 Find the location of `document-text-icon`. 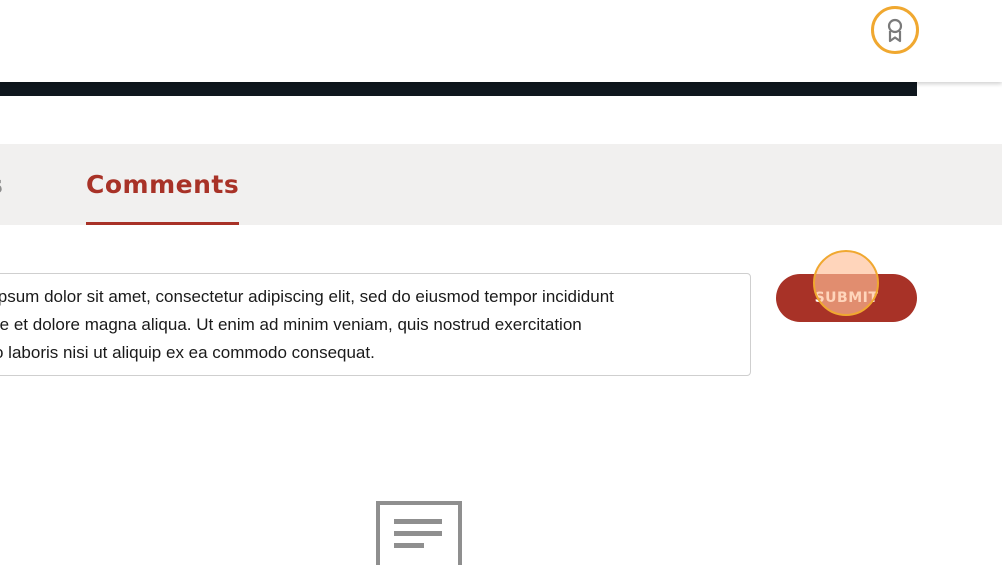

document-text-icon is located at coordinates (419, 535).